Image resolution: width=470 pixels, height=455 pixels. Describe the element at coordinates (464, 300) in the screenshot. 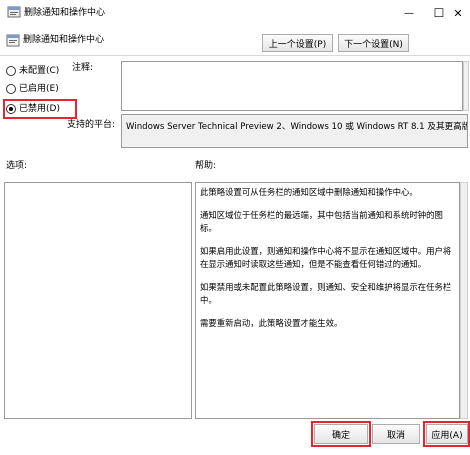

I see `help-scrollbar` at that location.